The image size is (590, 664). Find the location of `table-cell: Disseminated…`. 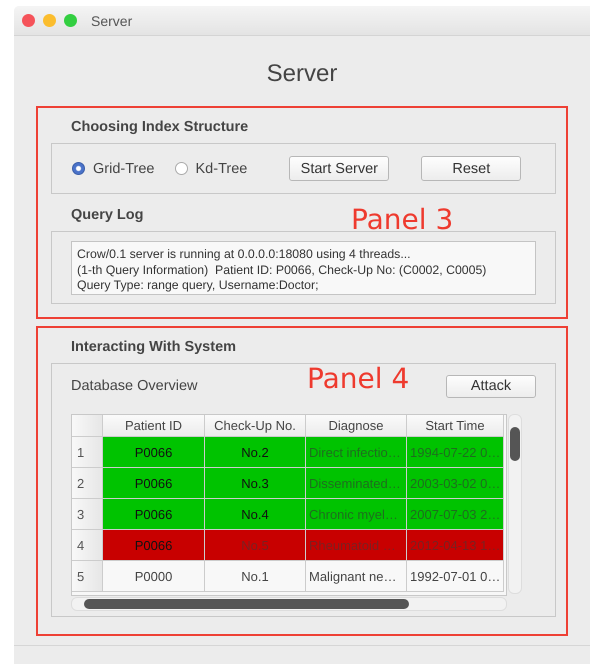

table-cell: Disseminated… is located at coordinates (356, 483).